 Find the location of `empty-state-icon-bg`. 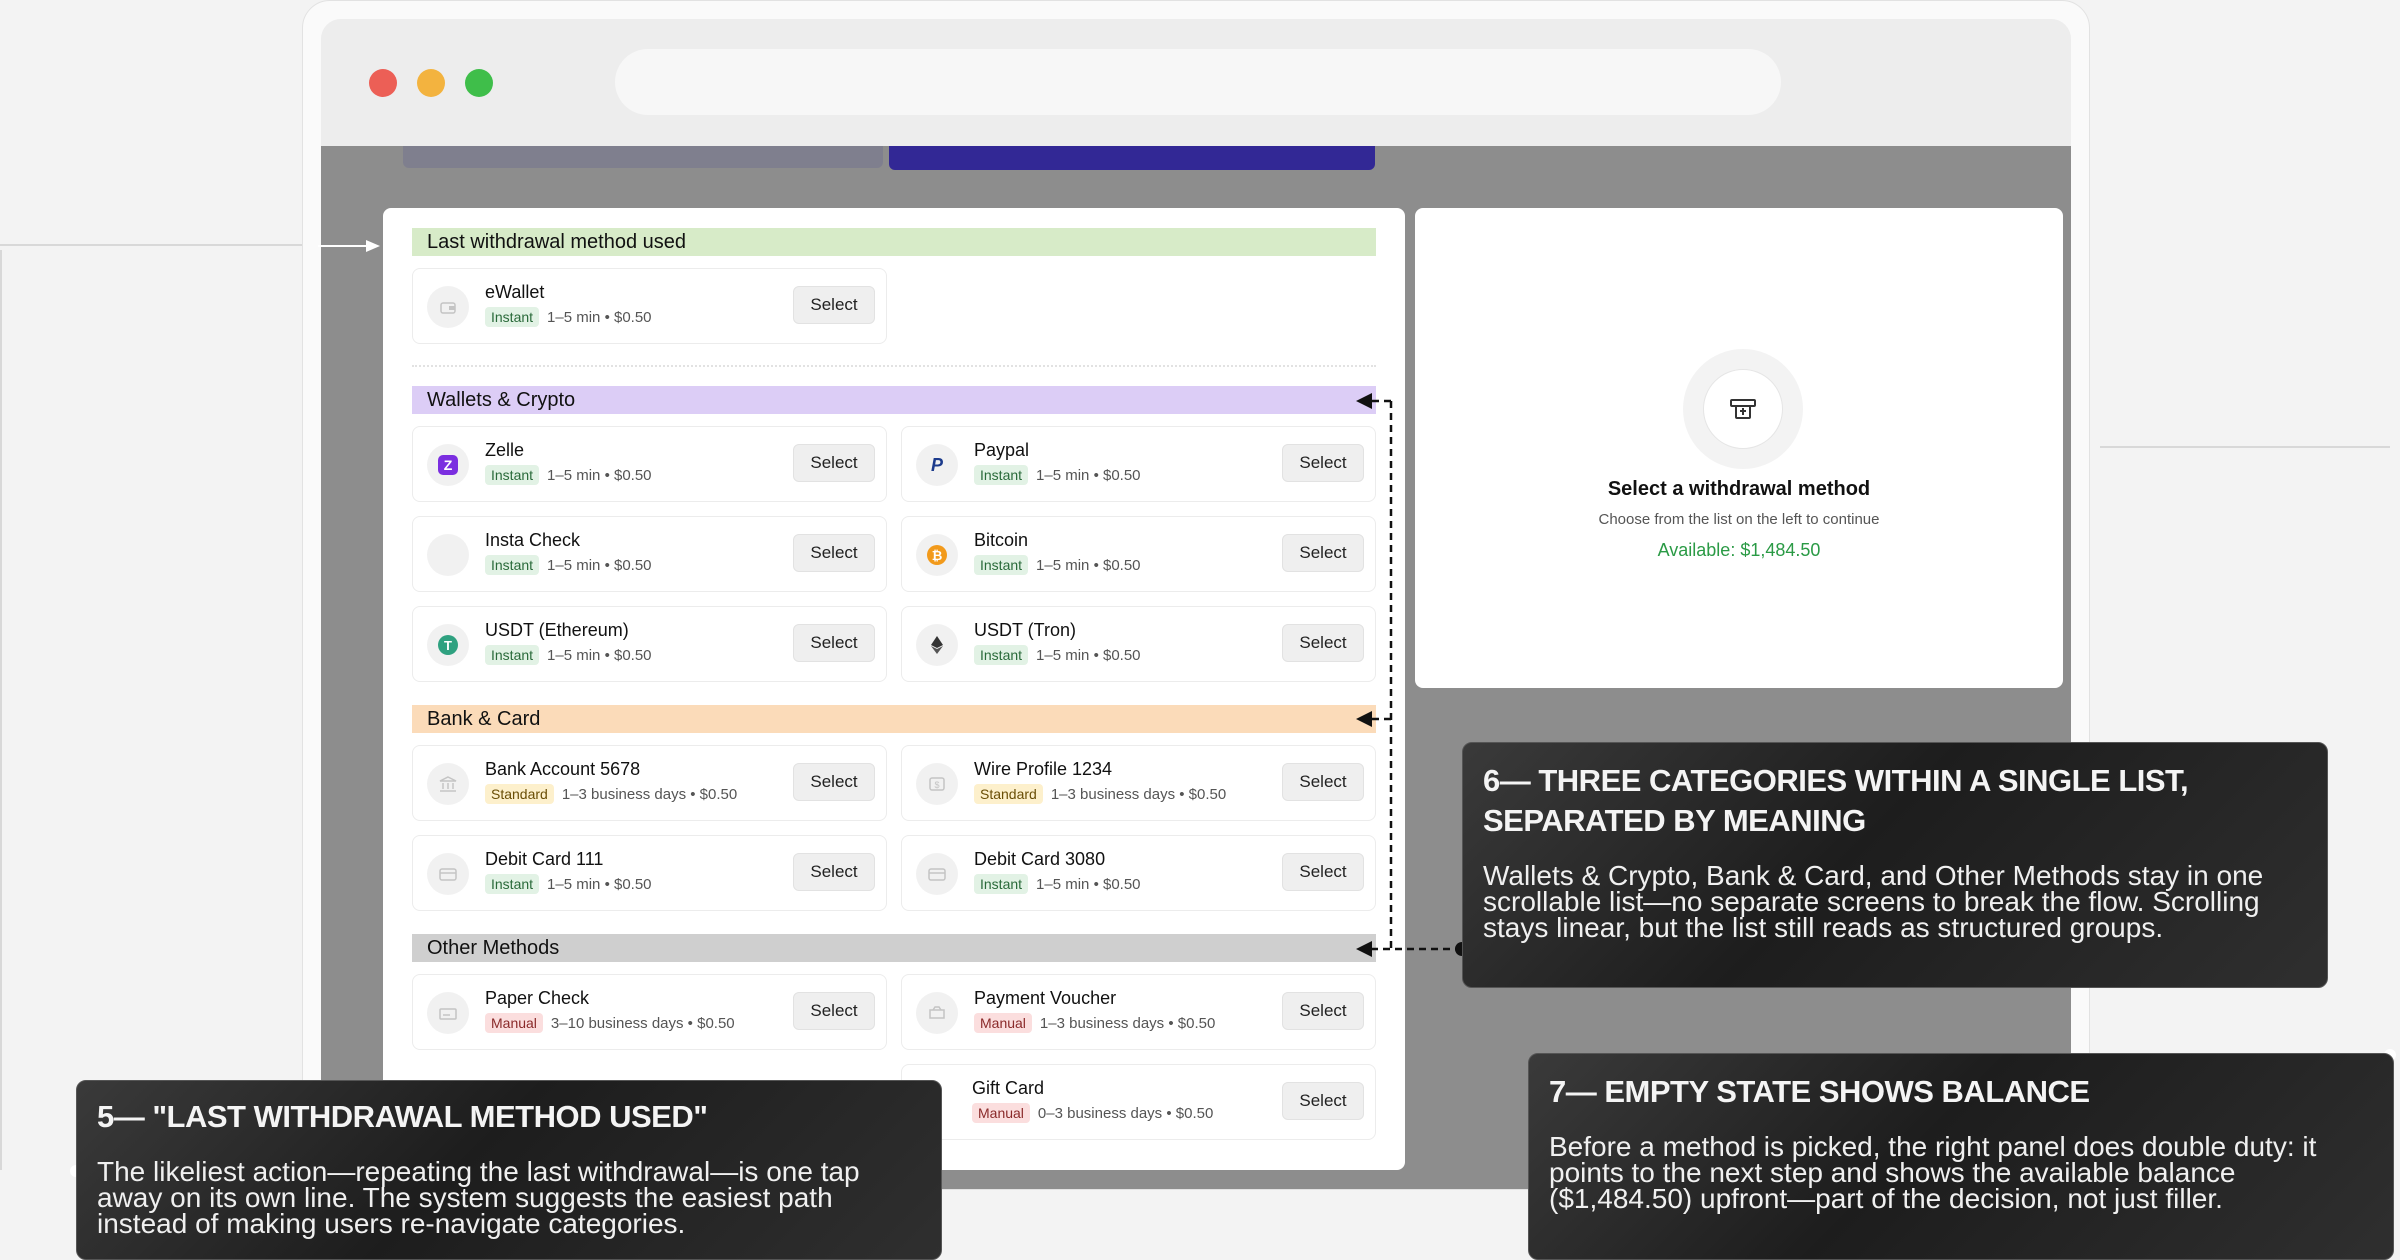

empty-state-icon-bg is located at coordinates (1743, 409).